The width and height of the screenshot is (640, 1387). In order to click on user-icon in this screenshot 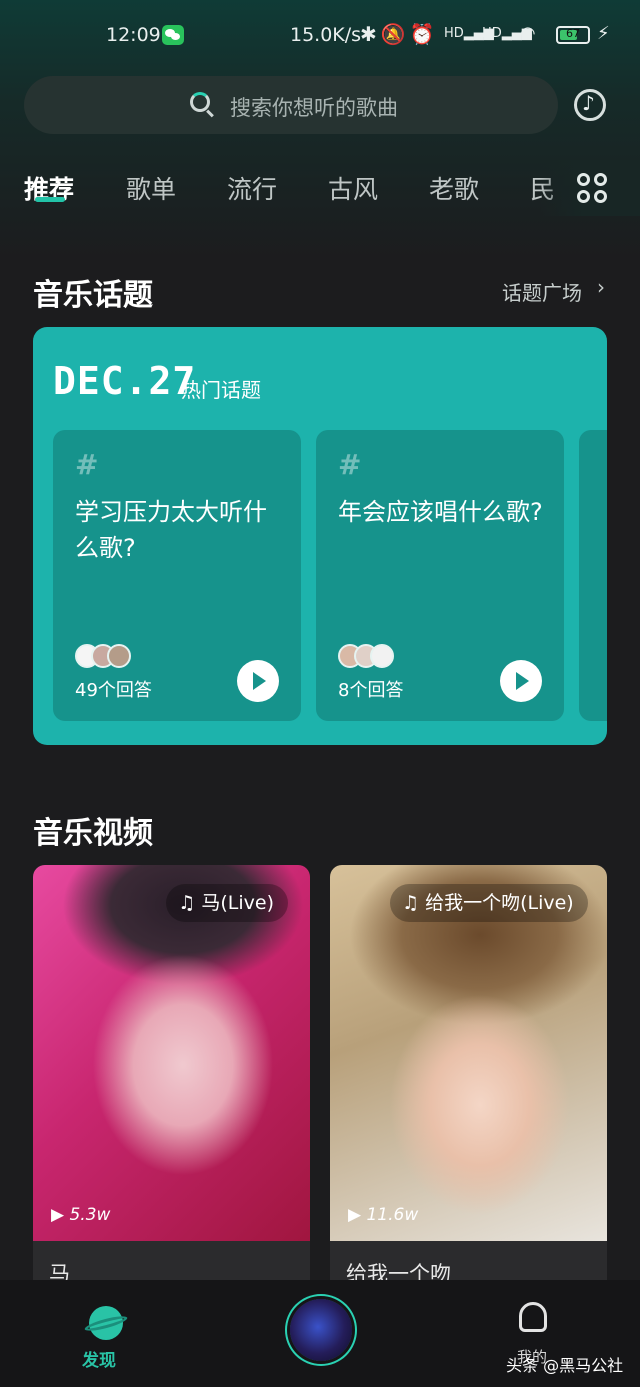, I will do `click(533, 1317)`.